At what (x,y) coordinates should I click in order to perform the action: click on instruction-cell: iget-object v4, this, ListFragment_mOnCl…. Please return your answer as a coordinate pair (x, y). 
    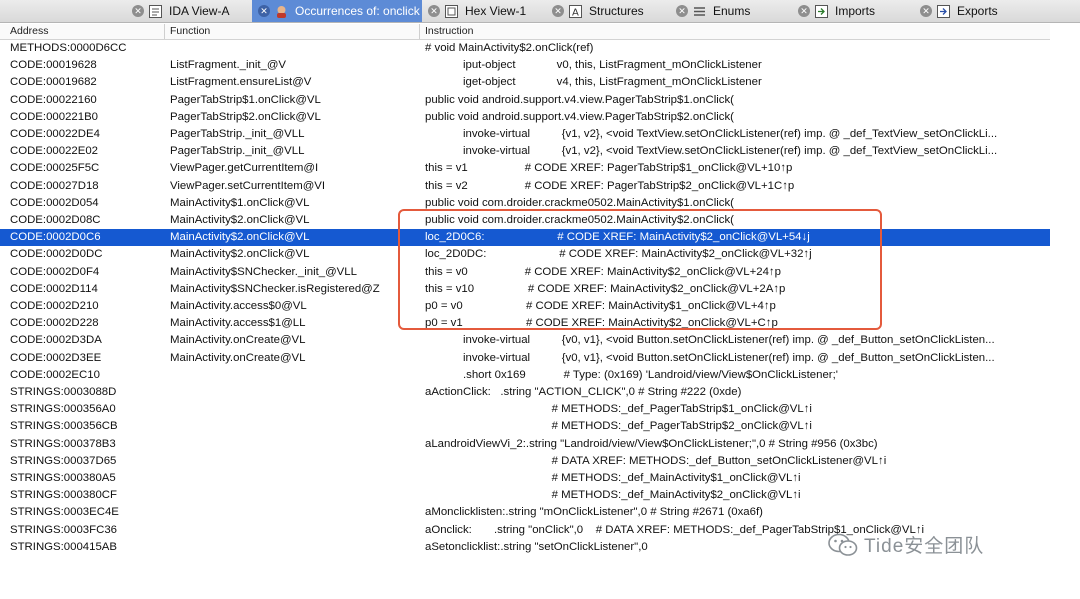
    Looking at the image, I should click on (593, 82).